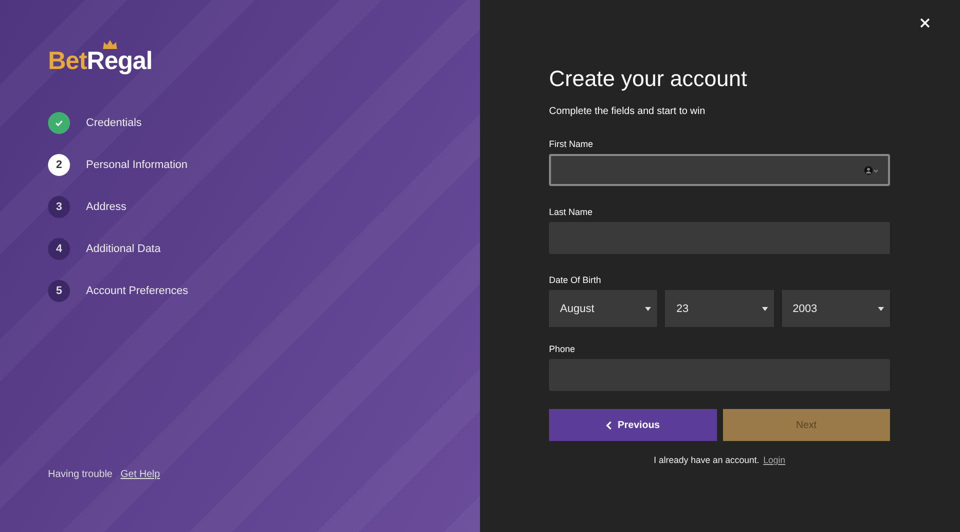 The height and width of the screenshot is (532, 960). I want to click on help-text: Having trouble, so click(80, 474).